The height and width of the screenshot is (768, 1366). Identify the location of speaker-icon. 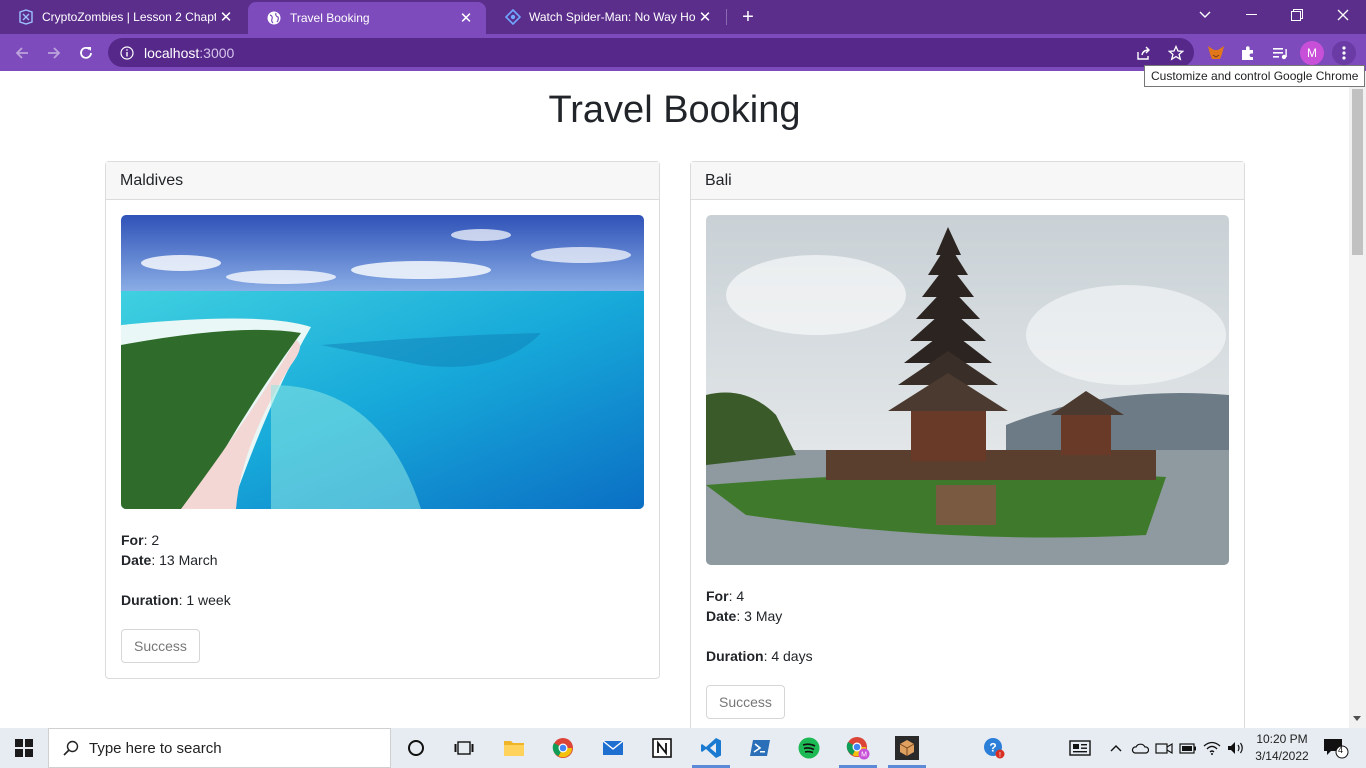
(1235, 748).